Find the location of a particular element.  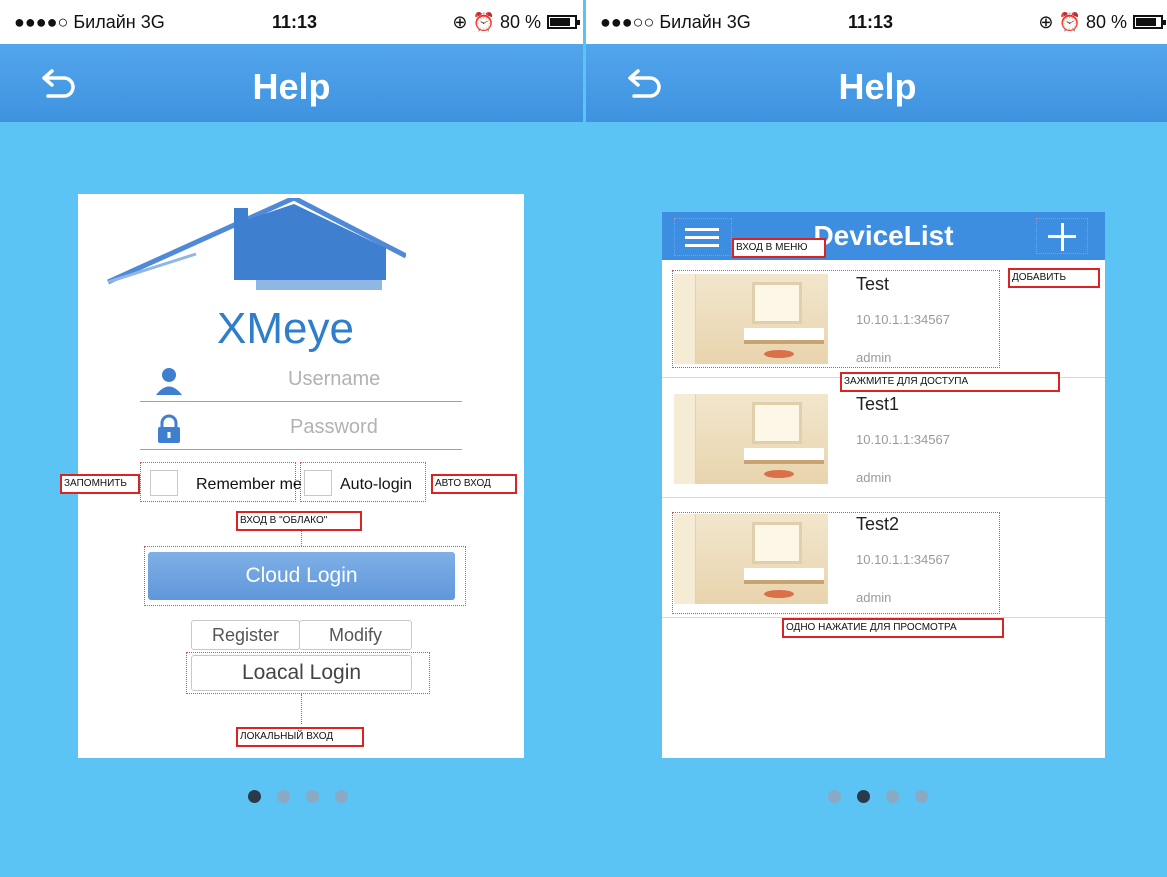

hold-highlight is located at coordinates (836, 319).